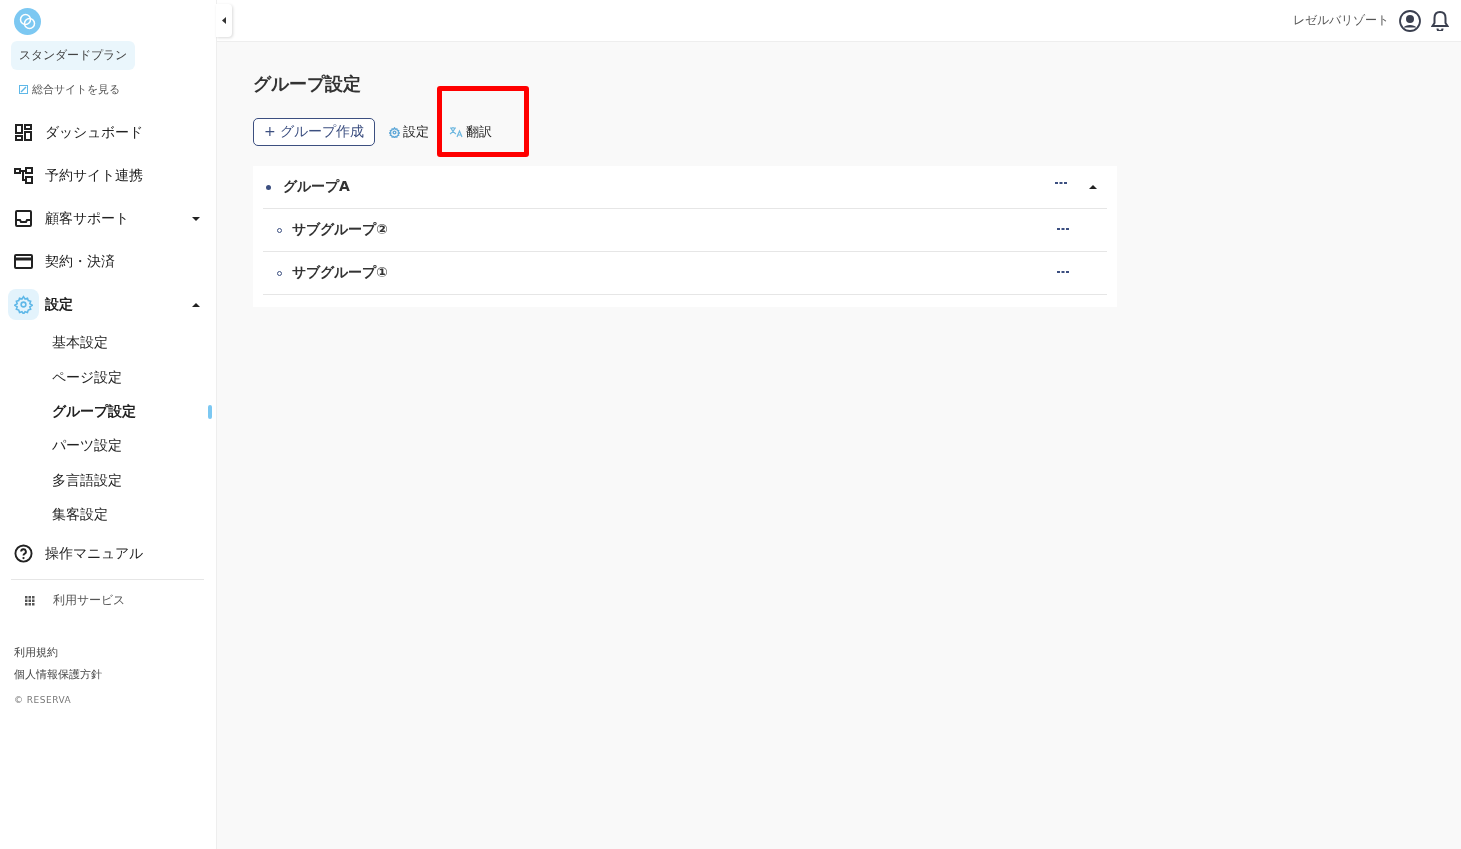  What do you see at coordinates (471, 132) in the screenshot?
I see `toolbar-button: 翻訳` at bounding box center [471, 132].